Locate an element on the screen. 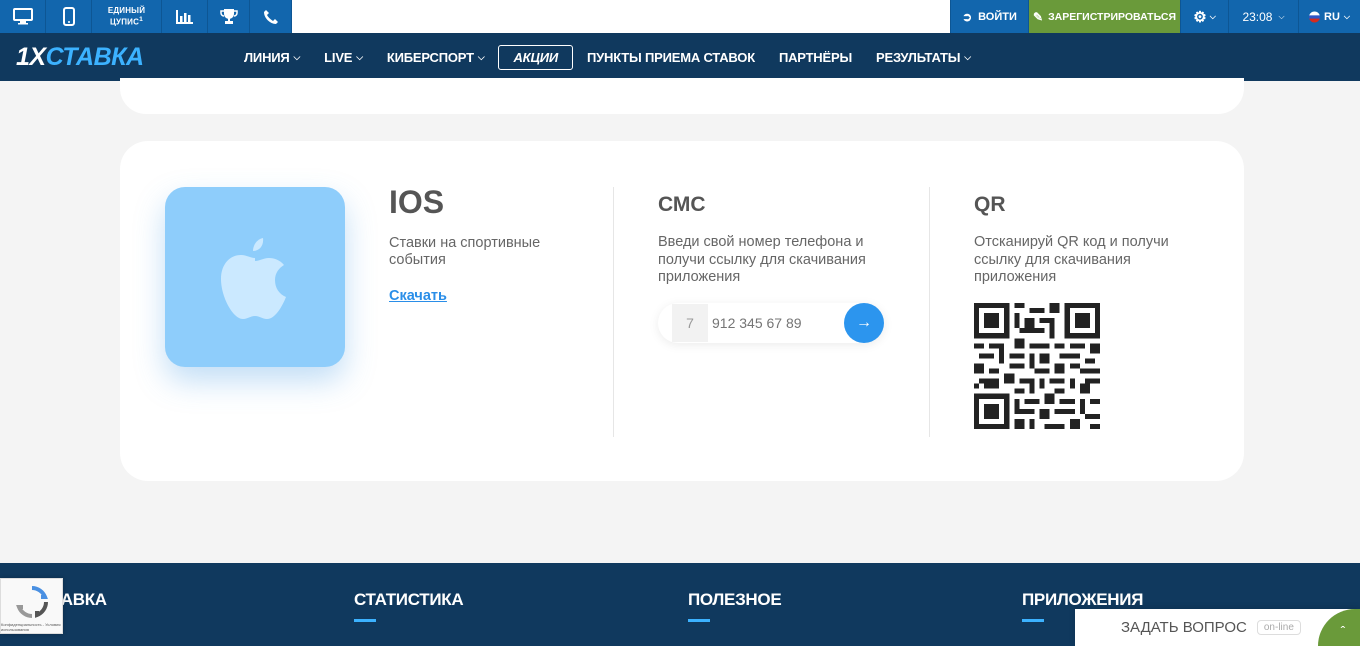 The height and width of the screenshot is (646, 1360). cupis-line2: ЦУПИС1 is located at coordinates (126, 21).